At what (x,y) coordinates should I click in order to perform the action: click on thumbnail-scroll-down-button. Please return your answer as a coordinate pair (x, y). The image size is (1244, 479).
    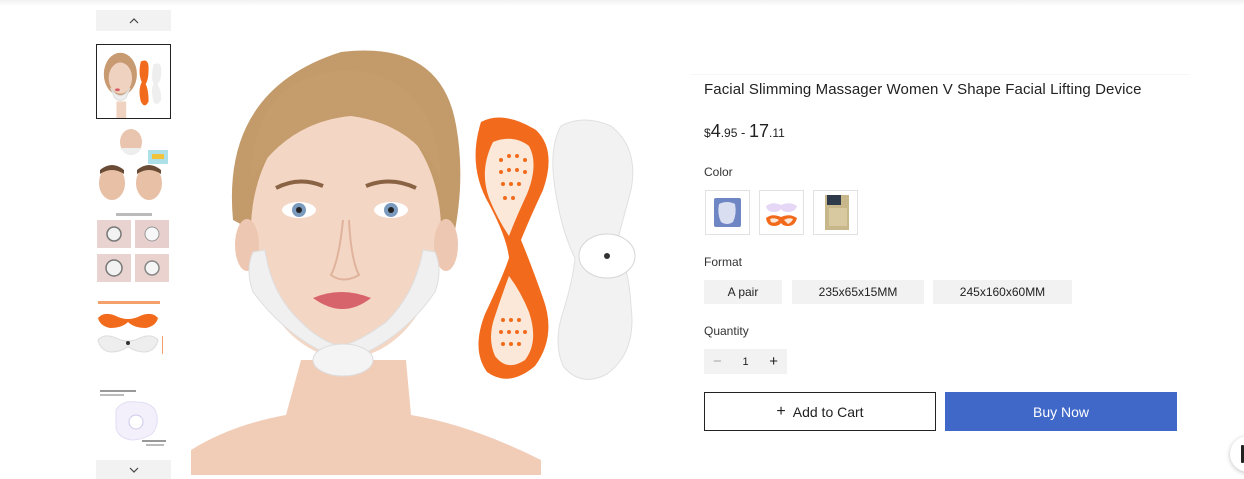
    Looking at the image, I should click on (133, 469).